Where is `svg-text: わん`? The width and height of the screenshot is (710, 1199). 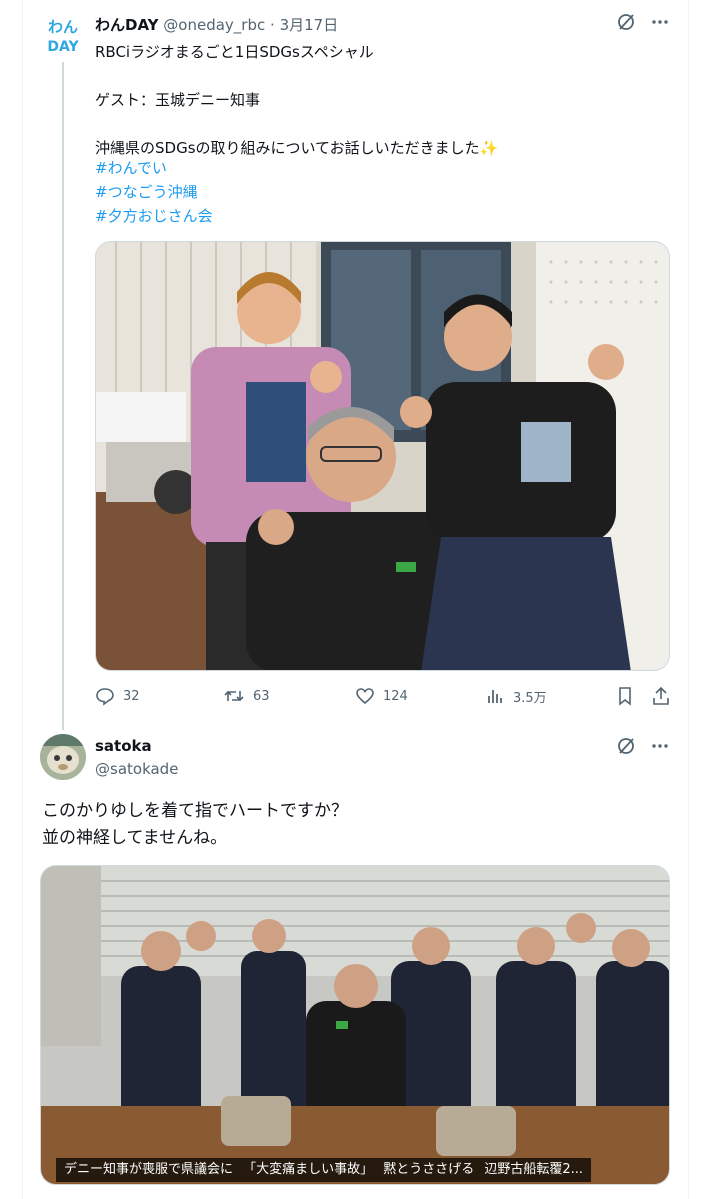
svg-text: わん is located at coordinates (63, 27).